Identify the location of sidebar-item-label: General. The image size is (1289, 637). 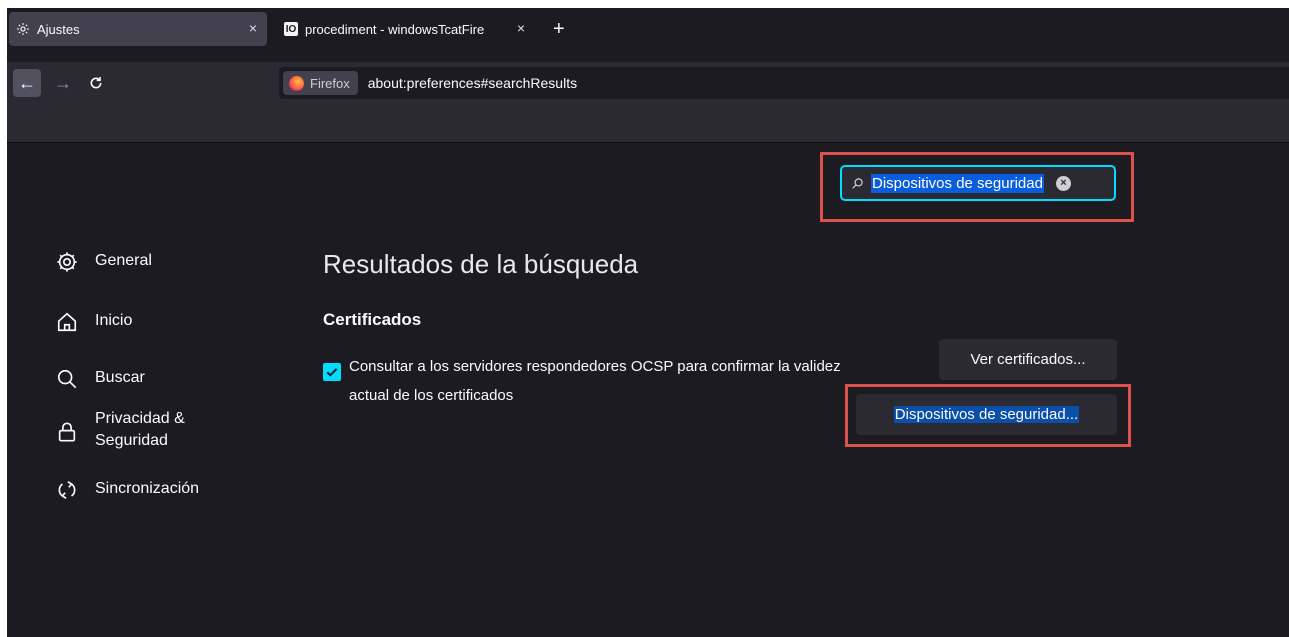
(123, 260).